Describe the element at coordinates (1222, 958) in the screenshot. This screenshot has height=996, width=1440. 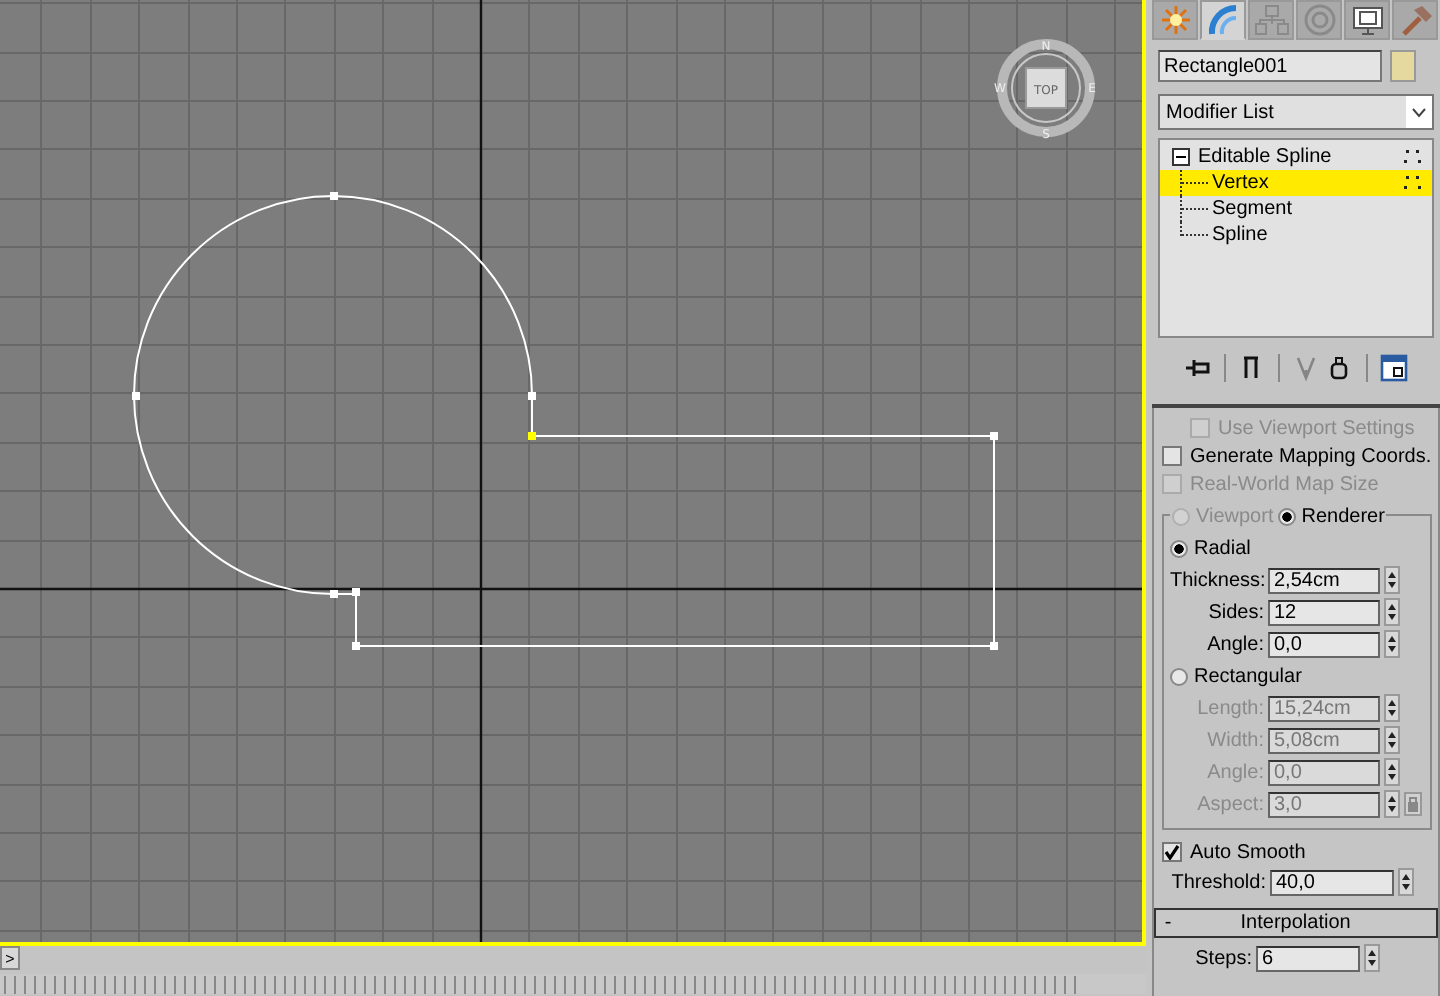
I see `field-label: Steps:` at that location.